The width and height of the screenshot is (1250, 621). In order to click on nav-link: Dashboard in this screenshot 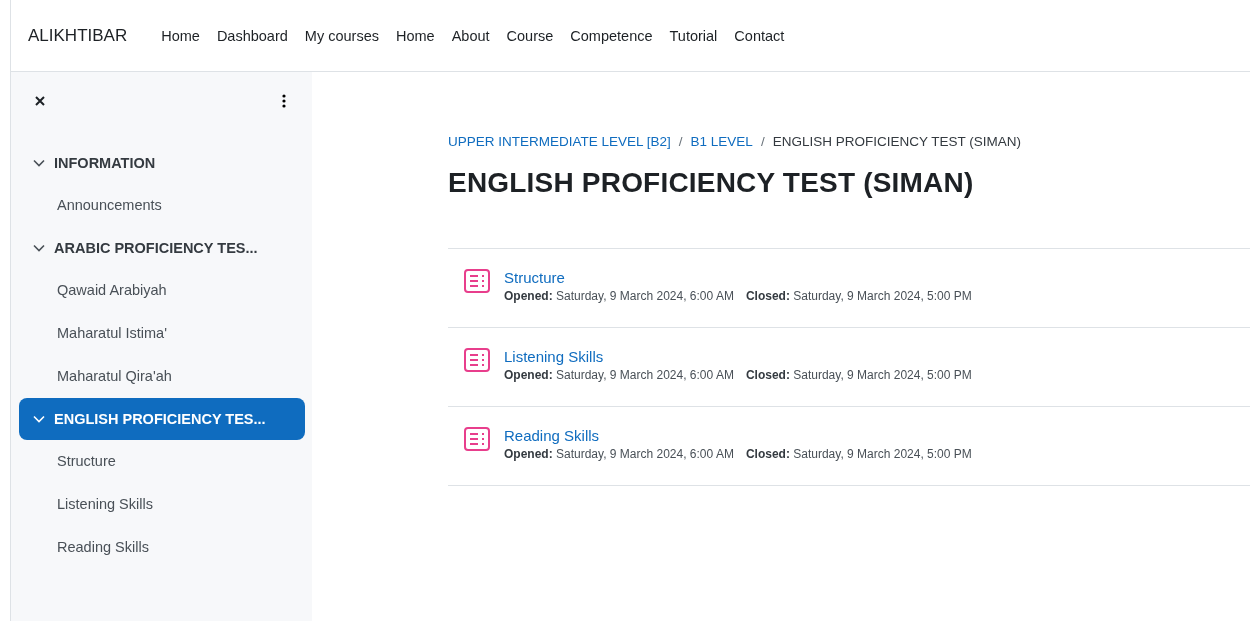, I will do `click(252, 35)`.